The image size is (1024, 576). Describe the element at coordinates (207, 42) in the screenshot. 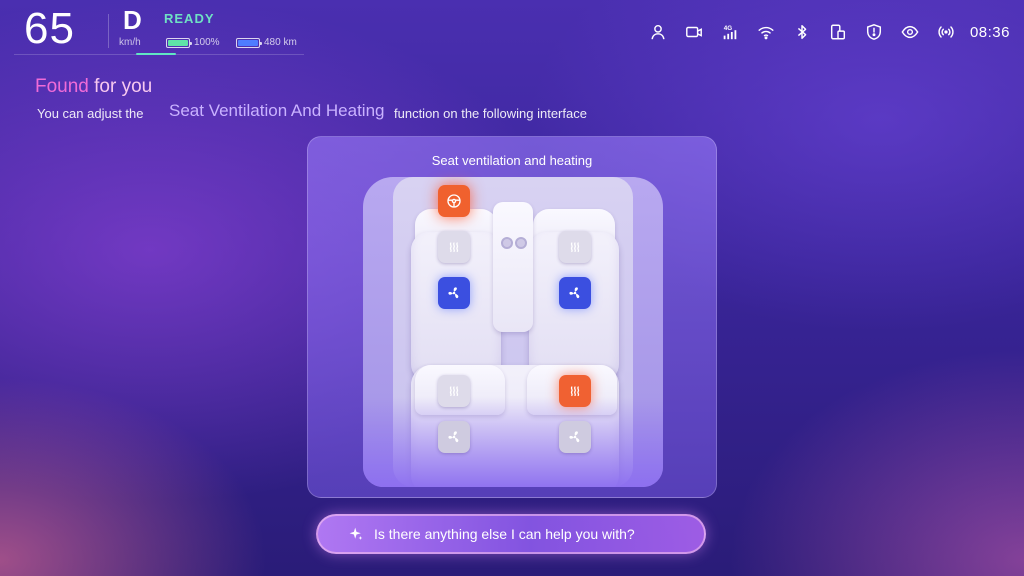

I see `battery-percent-label: 100%` at that location.